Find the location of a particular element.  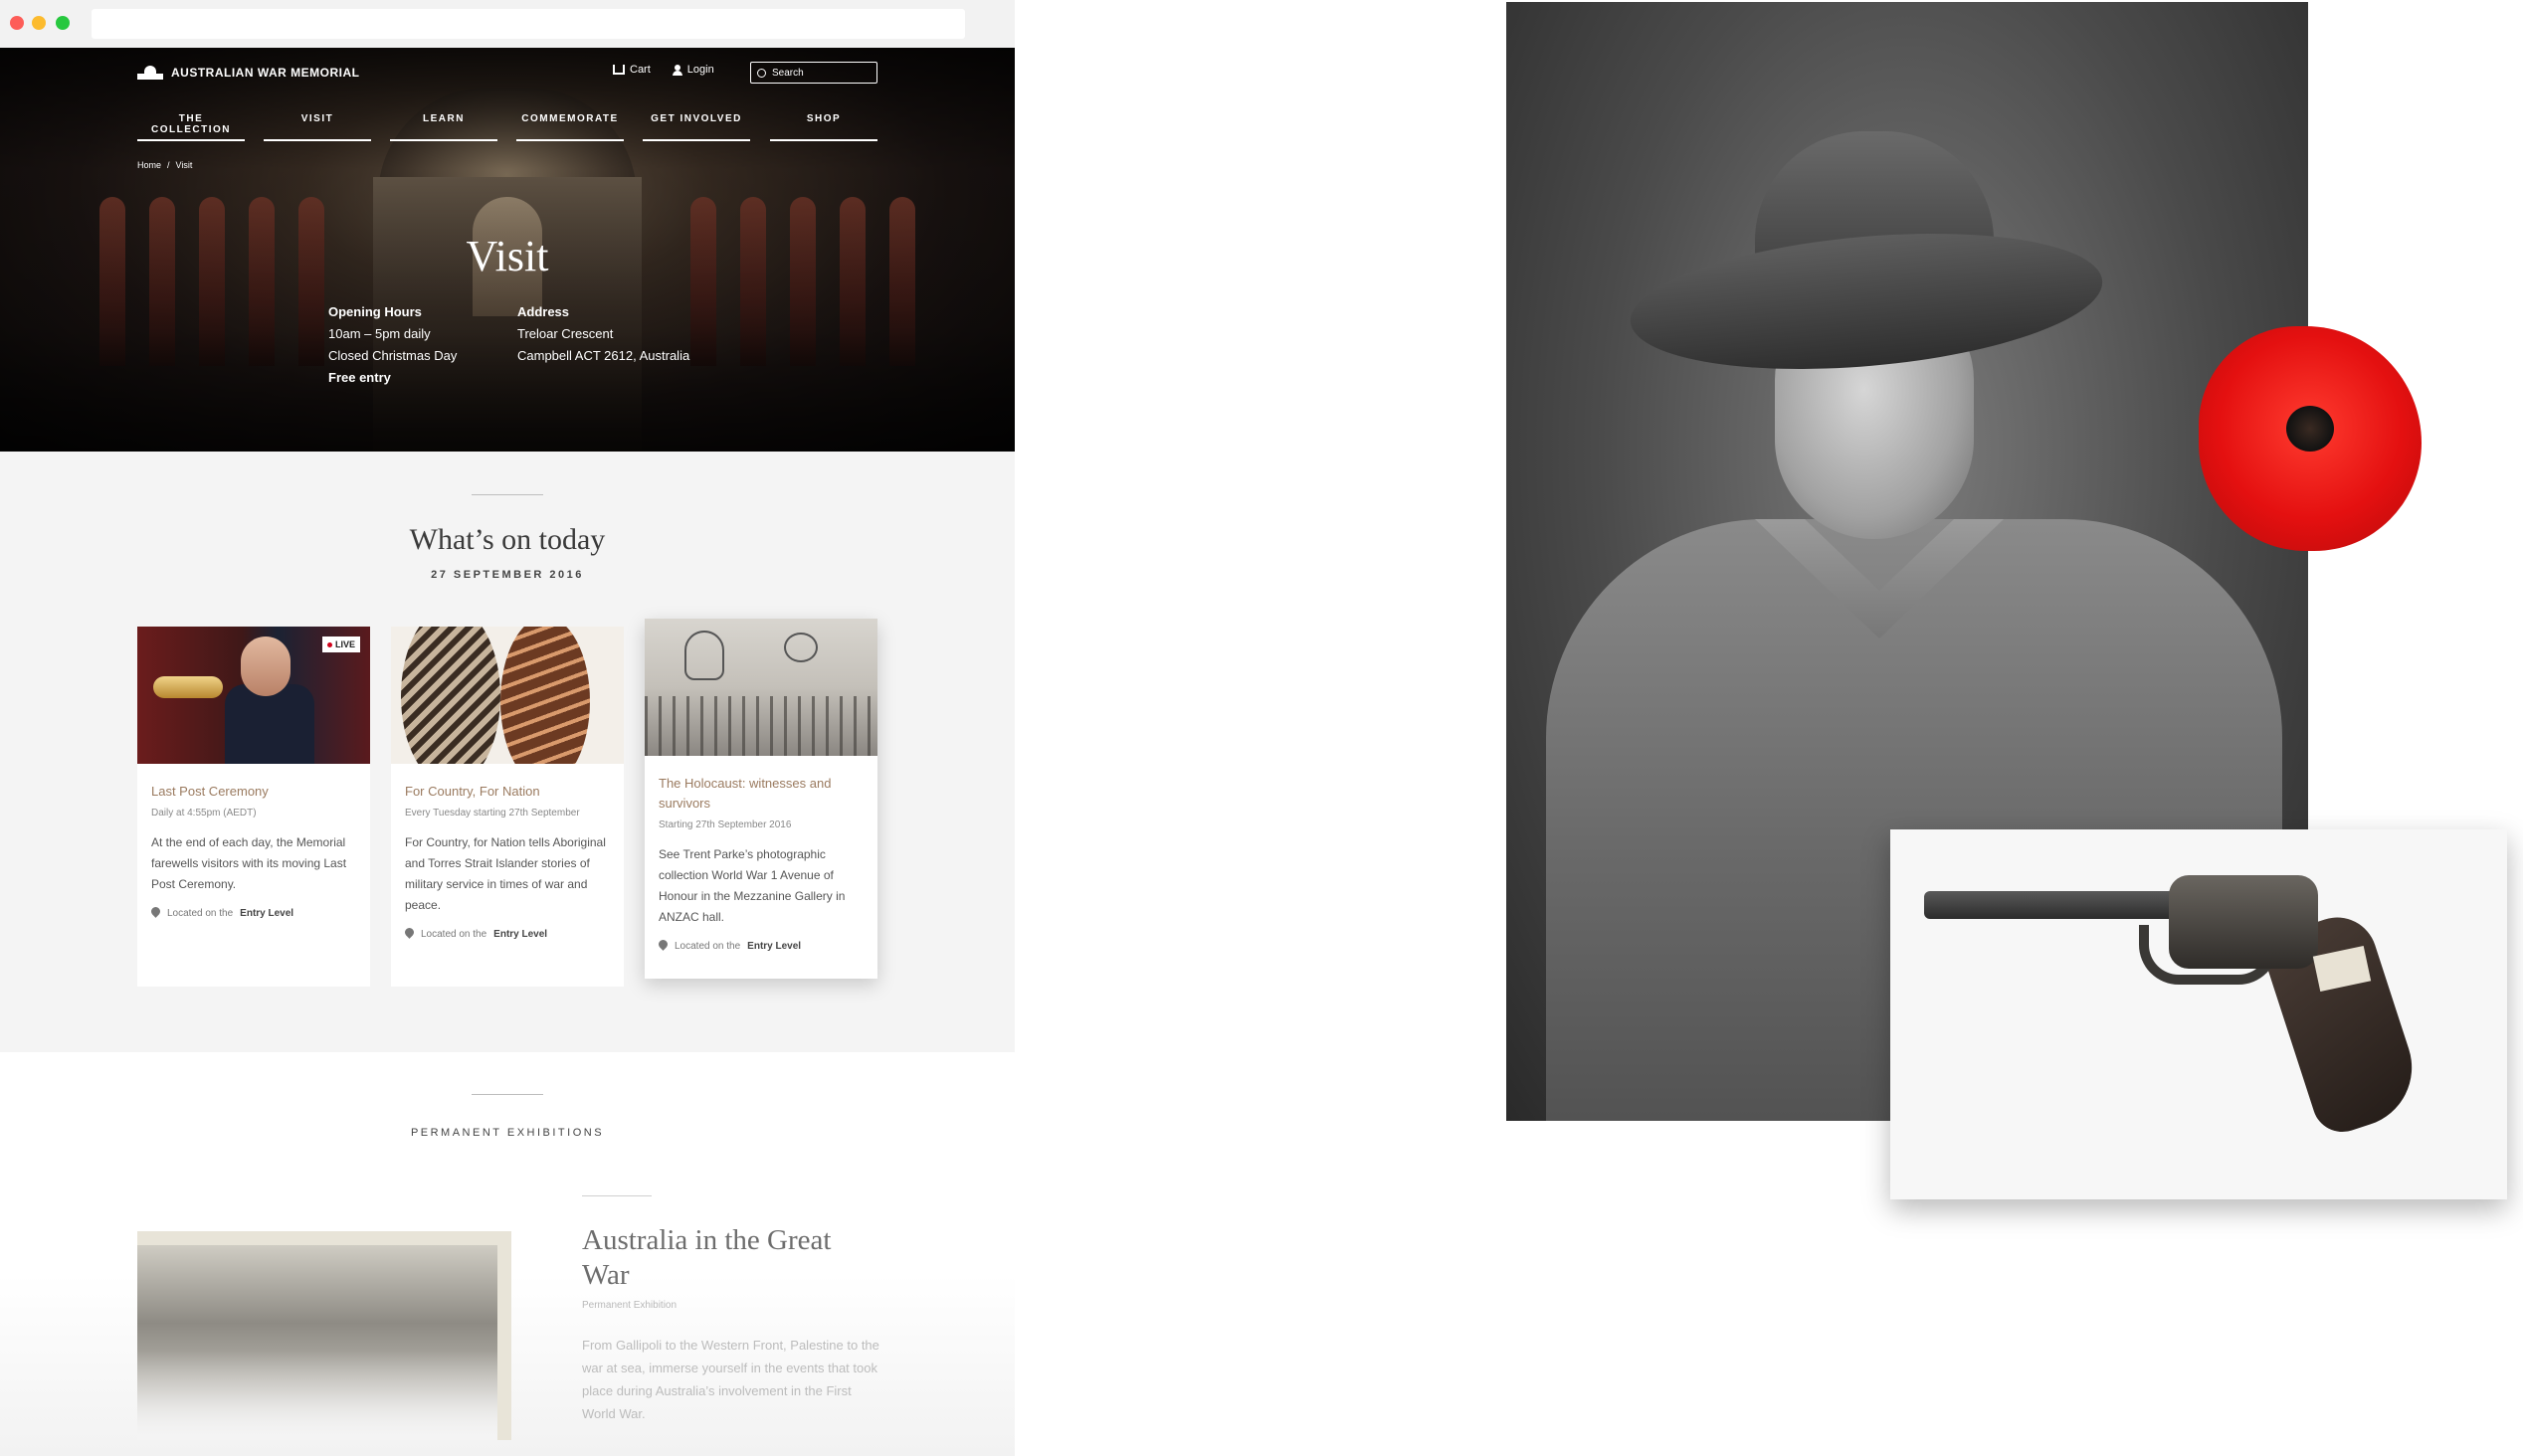

portrait-hat-brim-shape is located at coordinates (1866, 301).